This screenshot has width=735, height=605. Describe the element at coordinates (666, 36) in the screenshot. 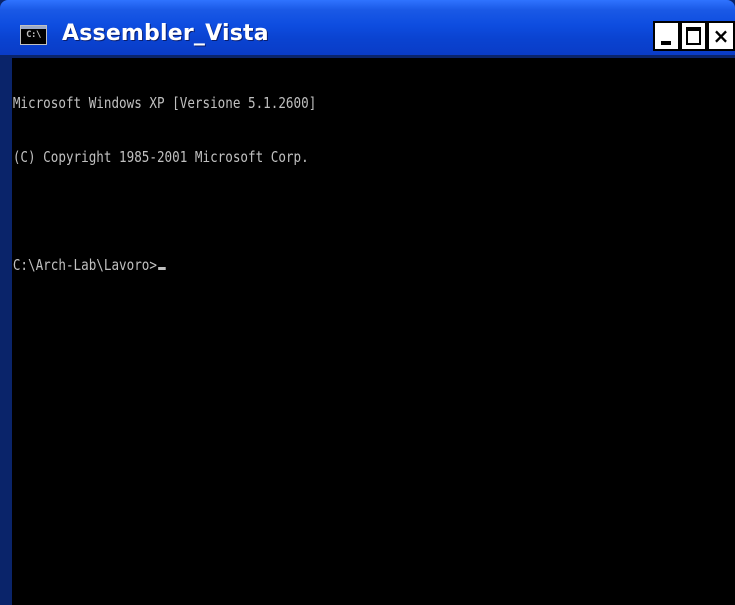

I see `minimize-button` at that location.